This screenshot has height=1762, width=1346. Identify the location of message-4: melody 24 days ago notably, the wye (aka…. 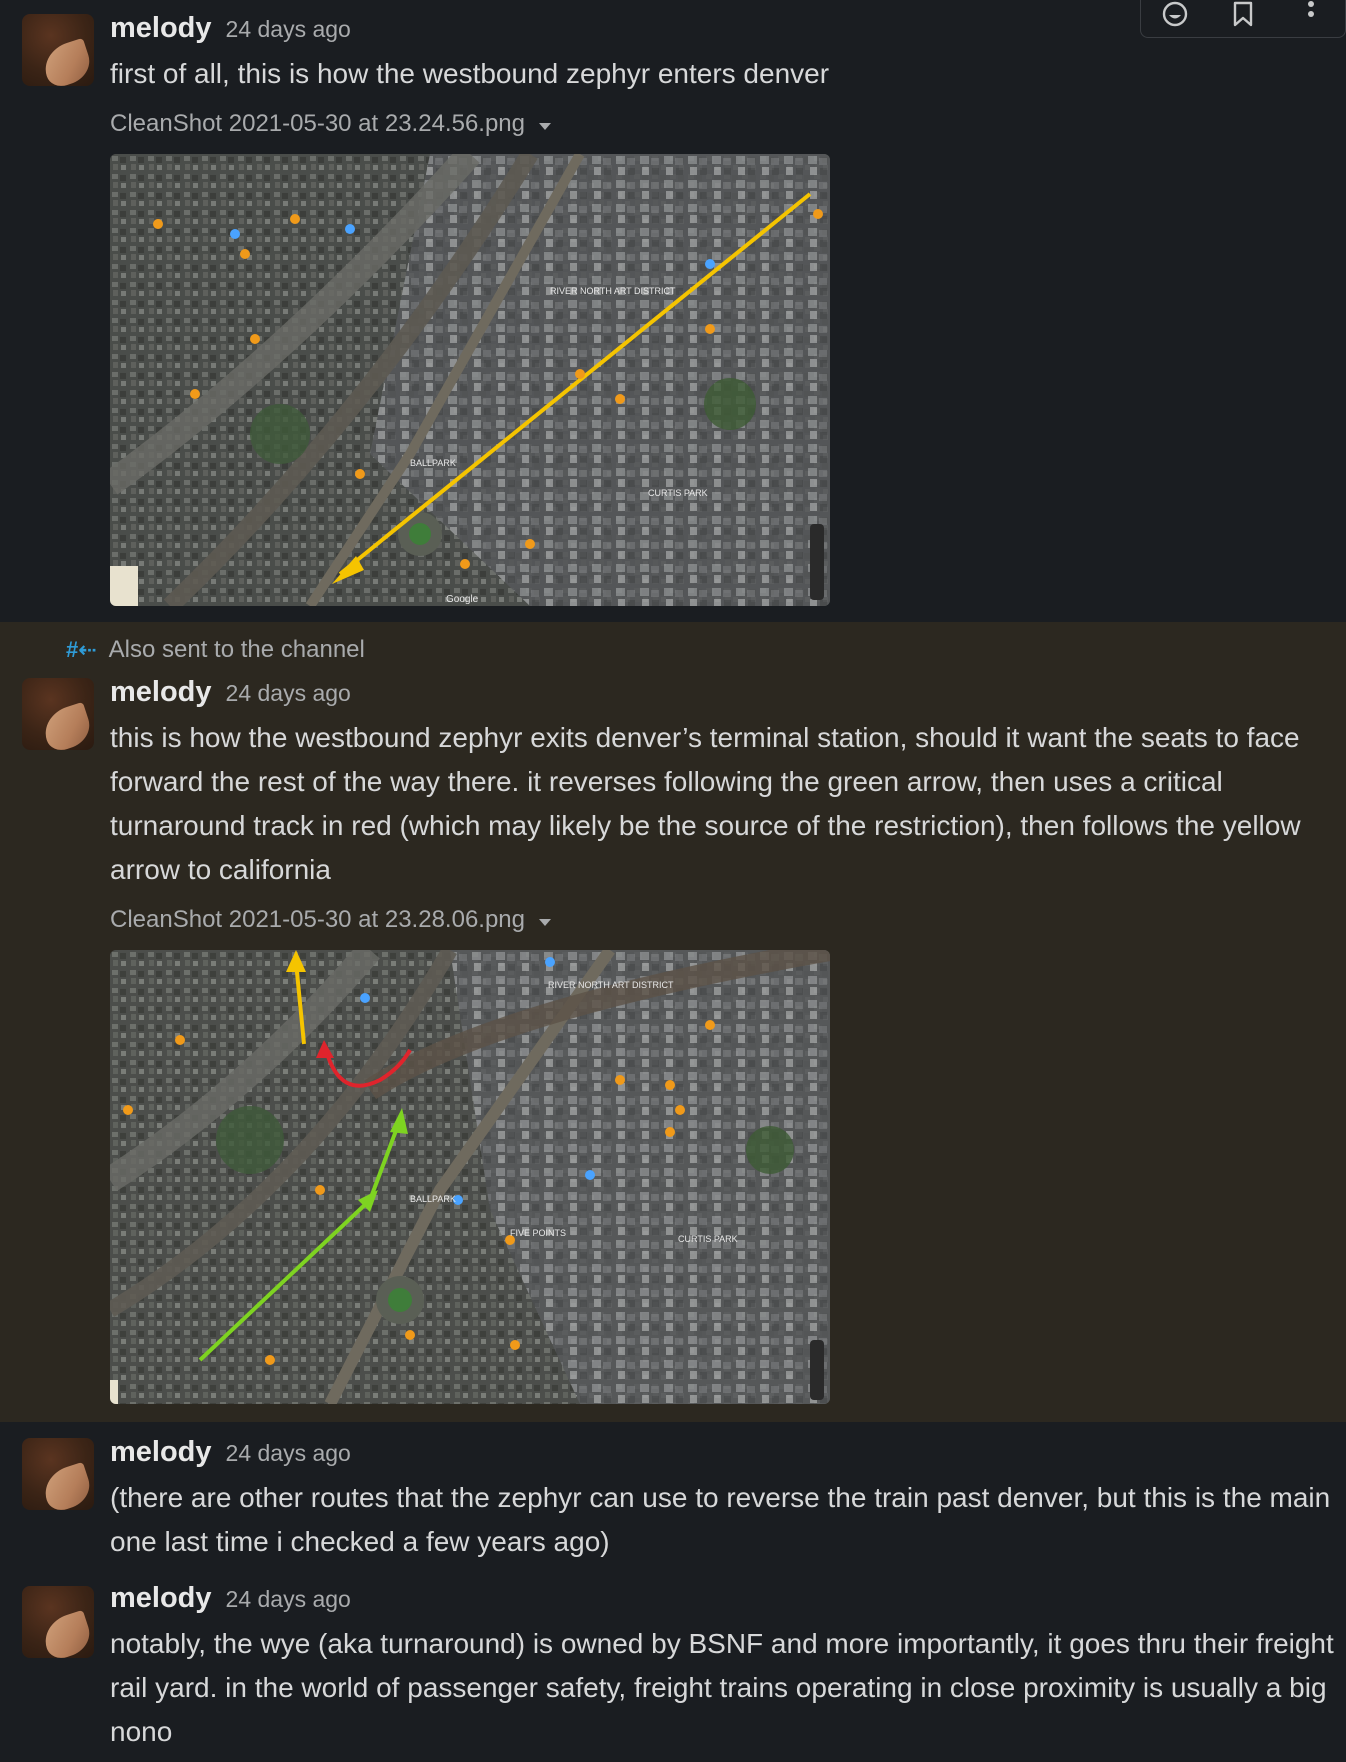
(673, 1665).